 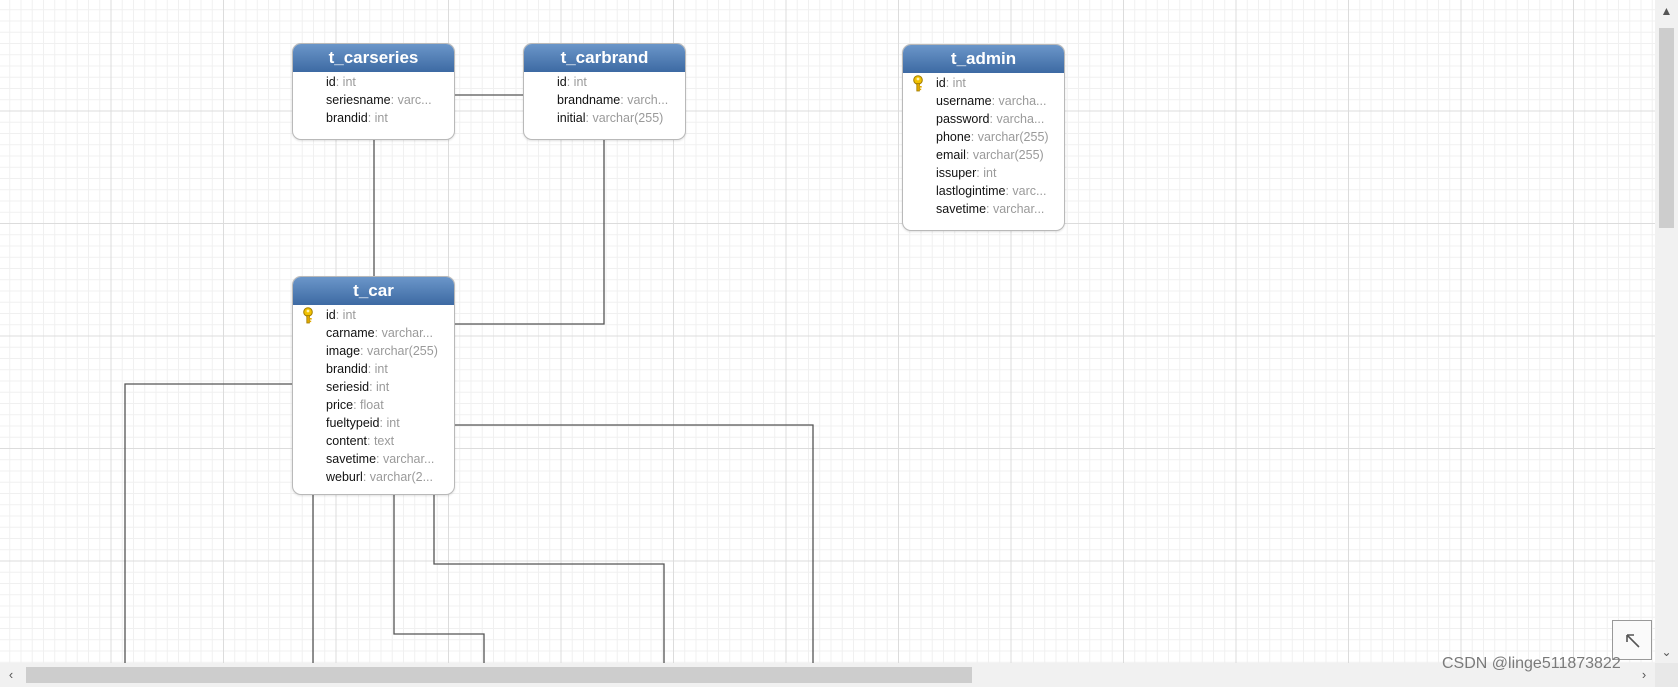 I want to click on vertical-scroll-thumb, so click(x=1666, y=128).